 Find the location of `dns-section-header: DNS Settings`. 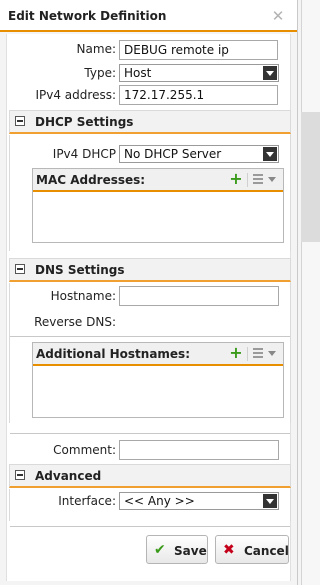

dns-section-header: DNS Settings is located at coordinates (150, 270).